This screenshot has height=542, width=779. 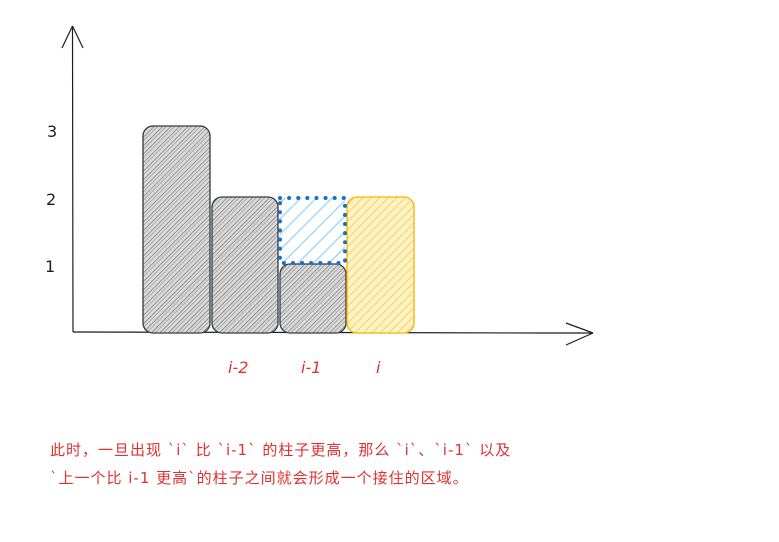 What do you see at coordinates (238, 367) in the screenshot?
I see `x-label-i-2: i-2` at bounding box center [238, 367].